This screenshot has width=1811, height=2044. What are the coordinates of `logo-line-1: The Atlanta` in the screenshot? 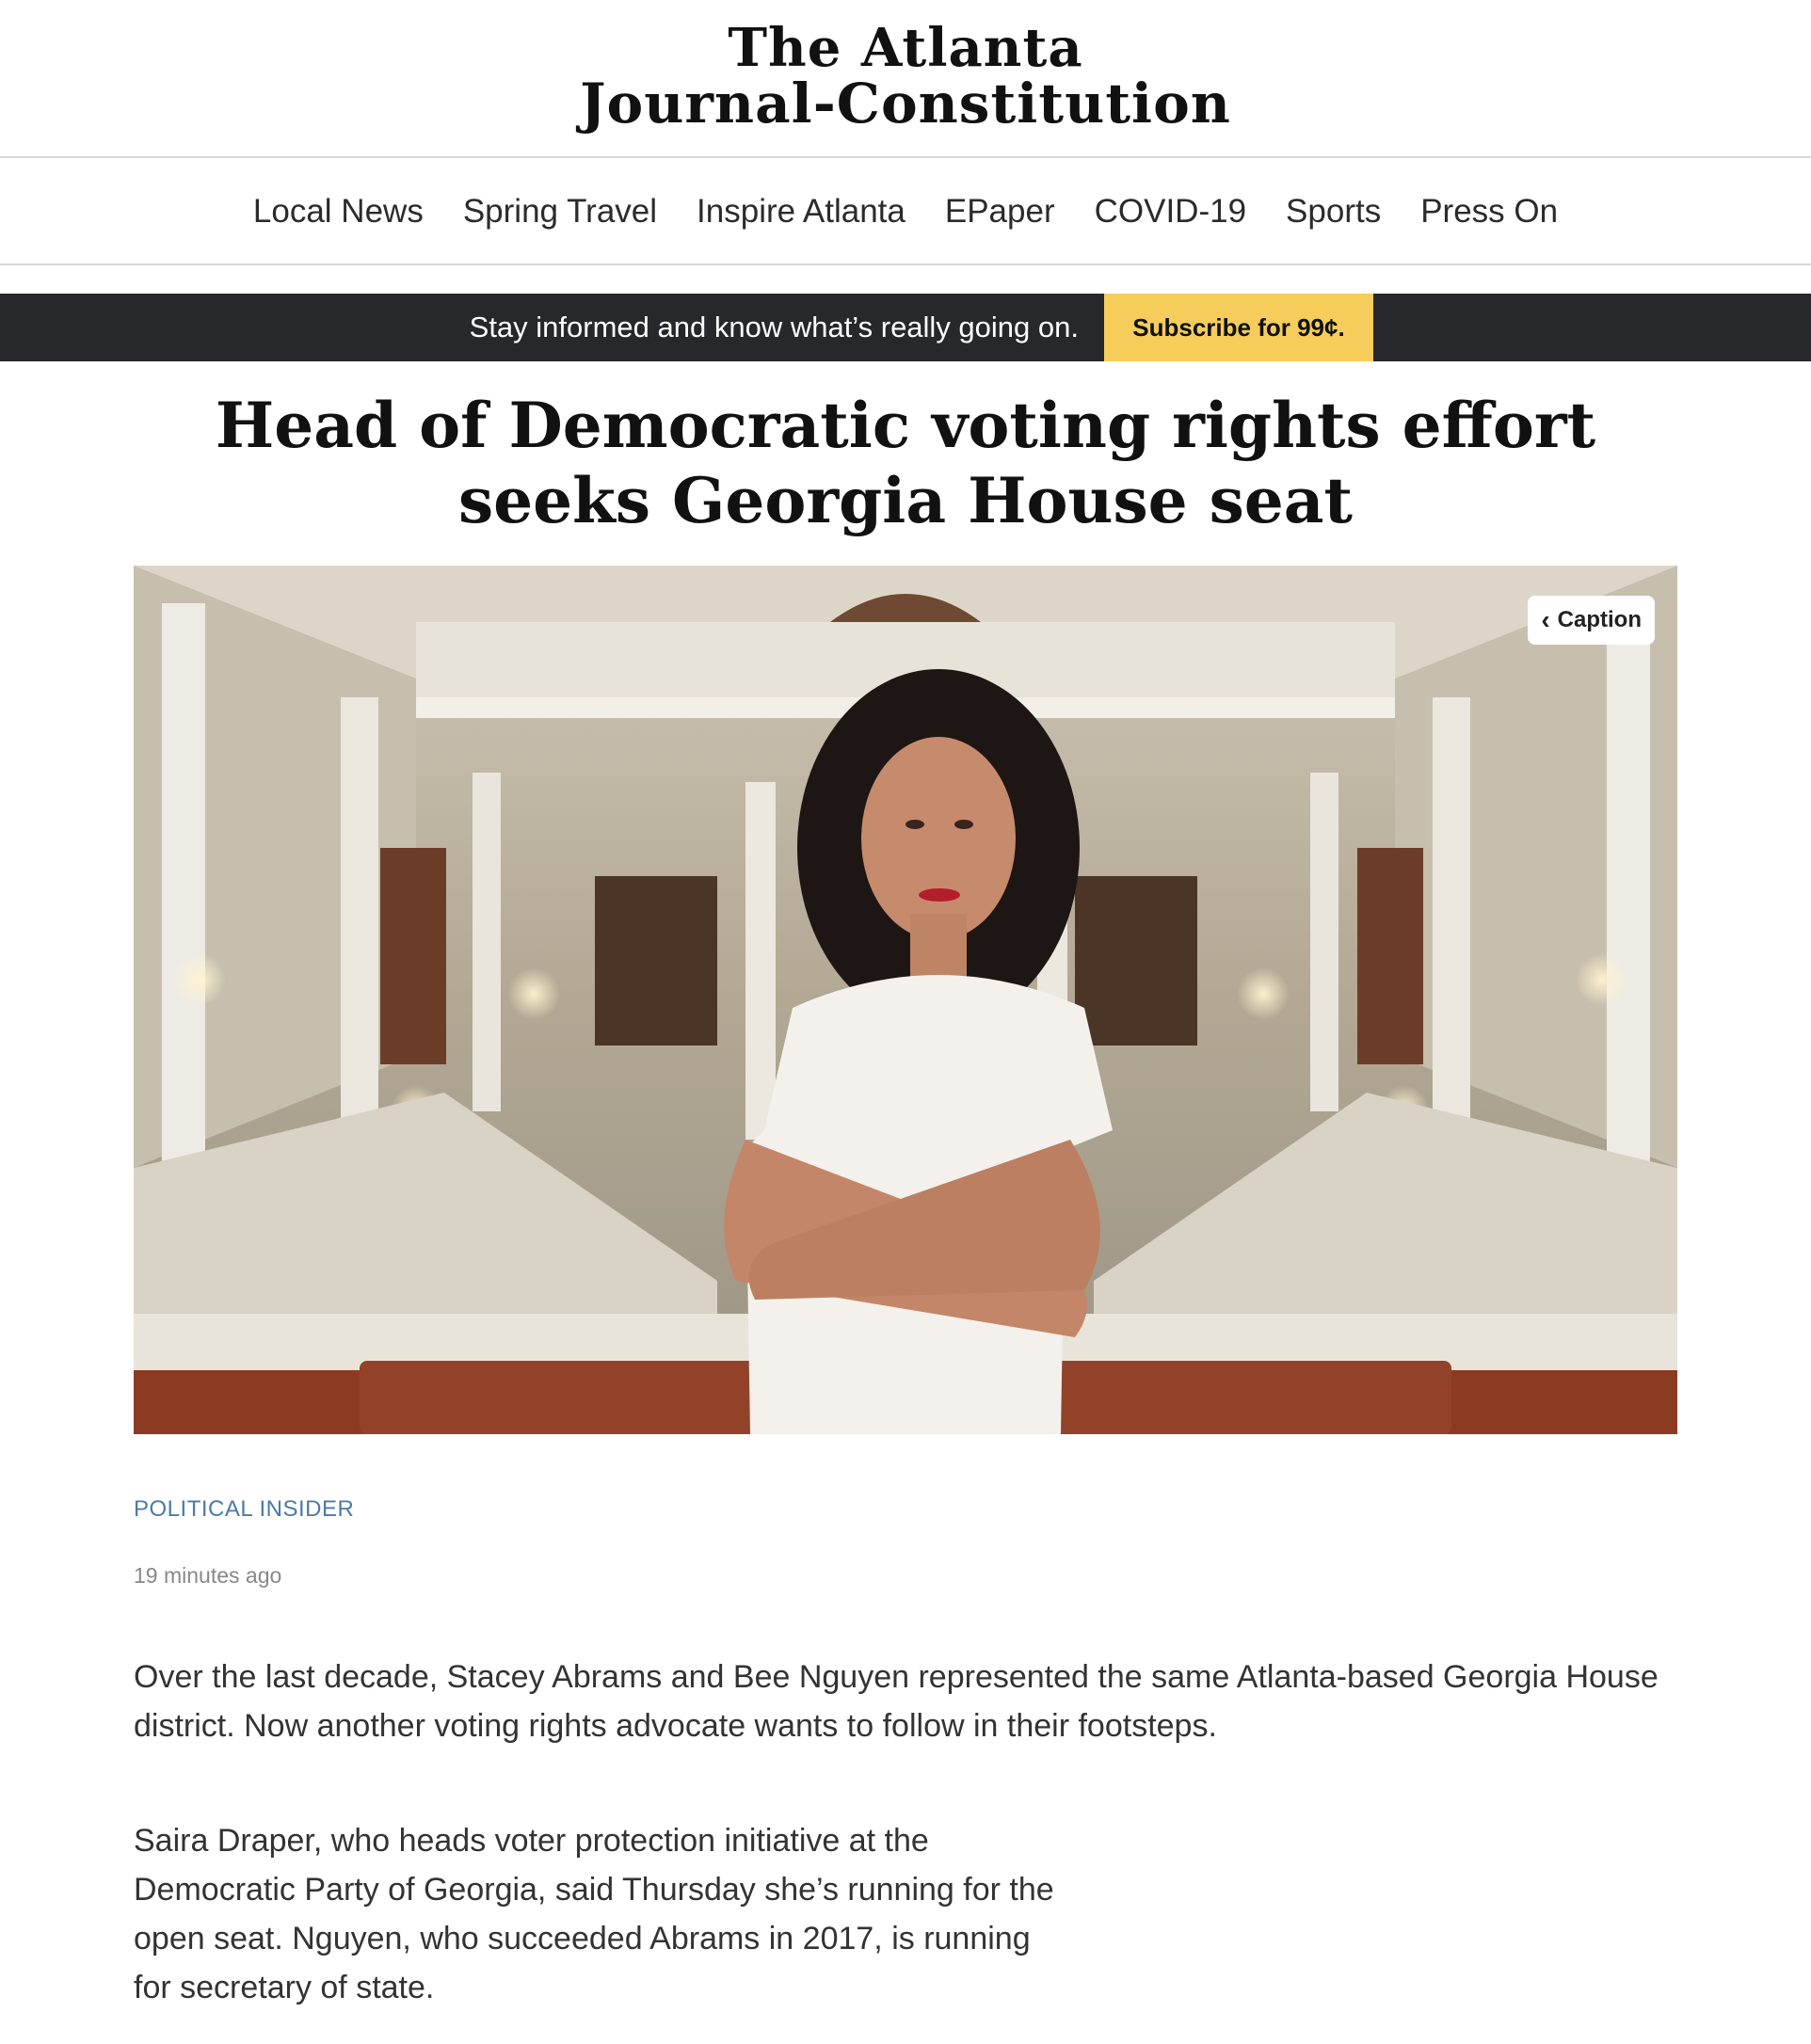 It's located at (905, 48).